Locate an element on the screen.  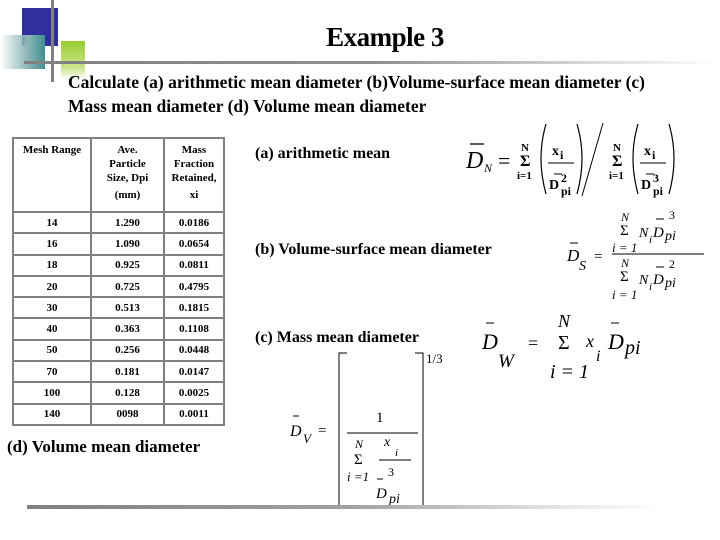
cell-particle-size: 0.181 is located at coordinates (127, 372).